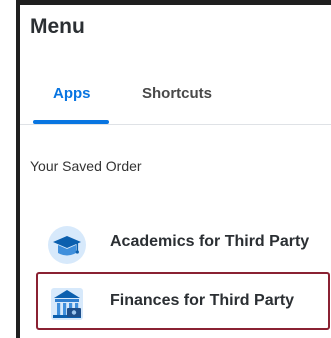 This screenshot has width=331, height=338. Describe the element at coordinates (67, 304) in the screenshot. I see `bank-icon` at that location.